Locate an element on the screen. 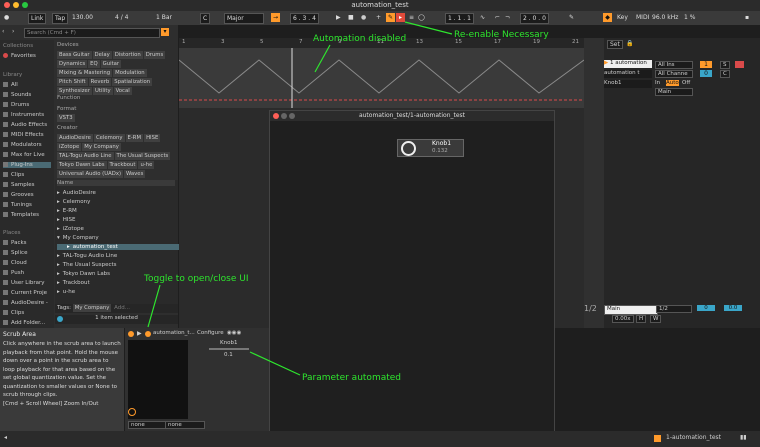  places-item: User Library is located at coordinates (24, 283).